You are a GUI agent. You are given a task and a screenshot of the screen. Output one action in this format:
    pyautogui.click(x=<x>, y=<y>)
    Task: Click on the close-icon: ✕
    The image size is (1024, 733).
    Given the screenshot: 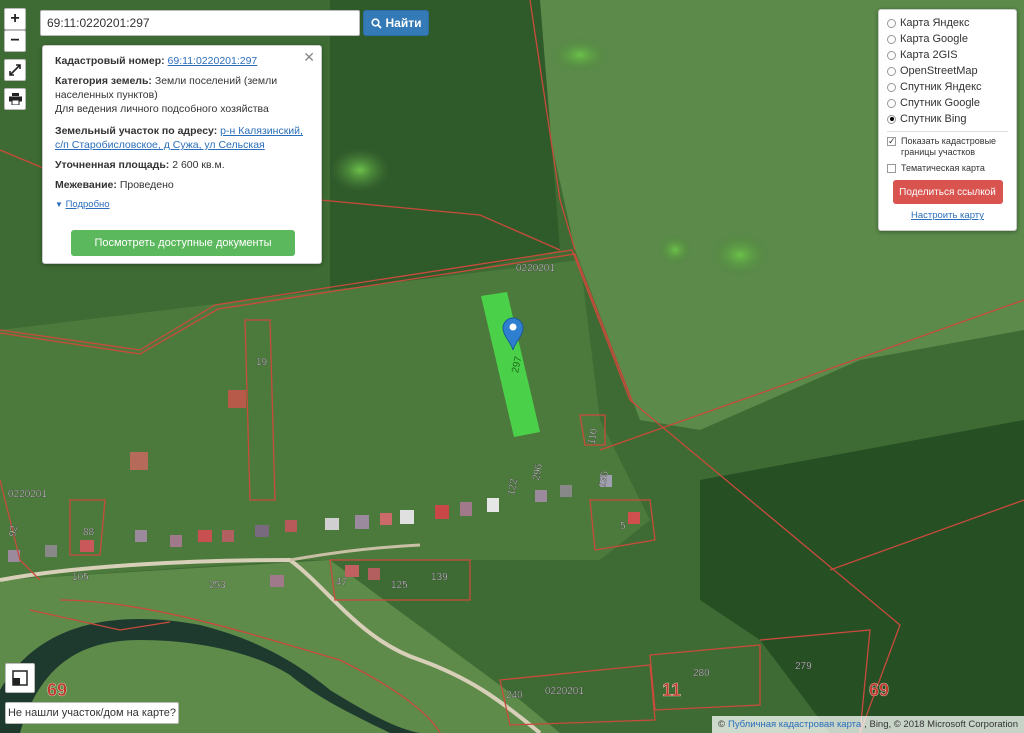 What is the action you would take?
    pyautogui.click(x=309, y=57)
    